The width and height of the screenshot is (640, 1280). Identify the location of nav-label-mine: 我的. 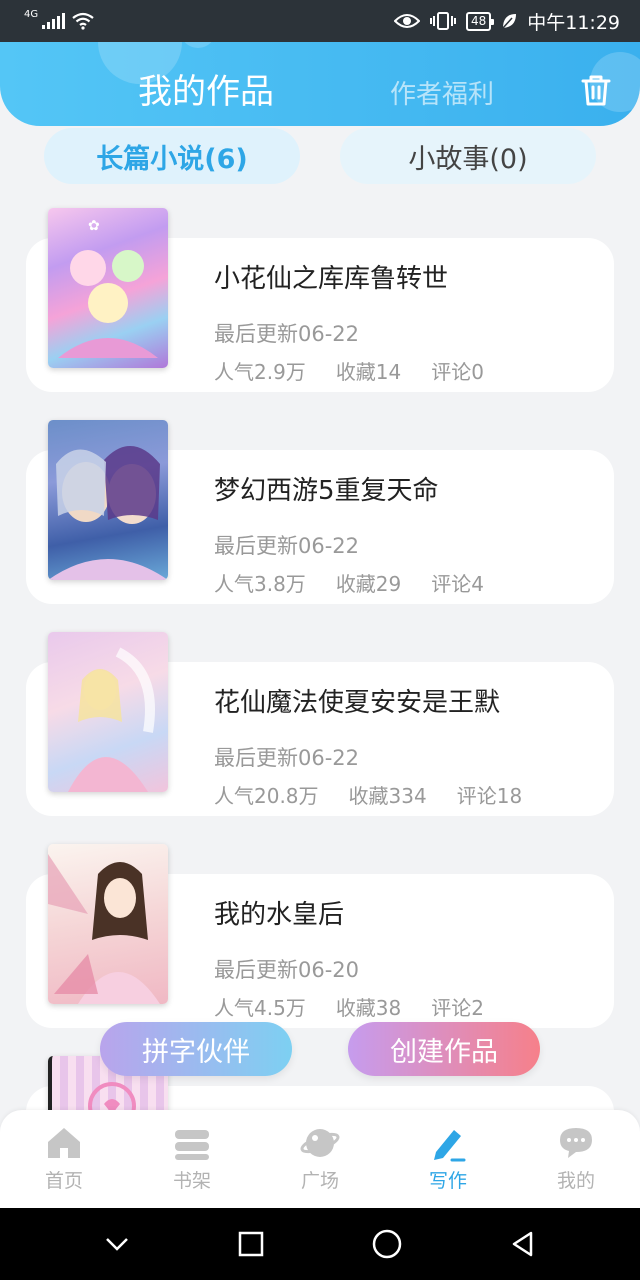
(575, 1181).